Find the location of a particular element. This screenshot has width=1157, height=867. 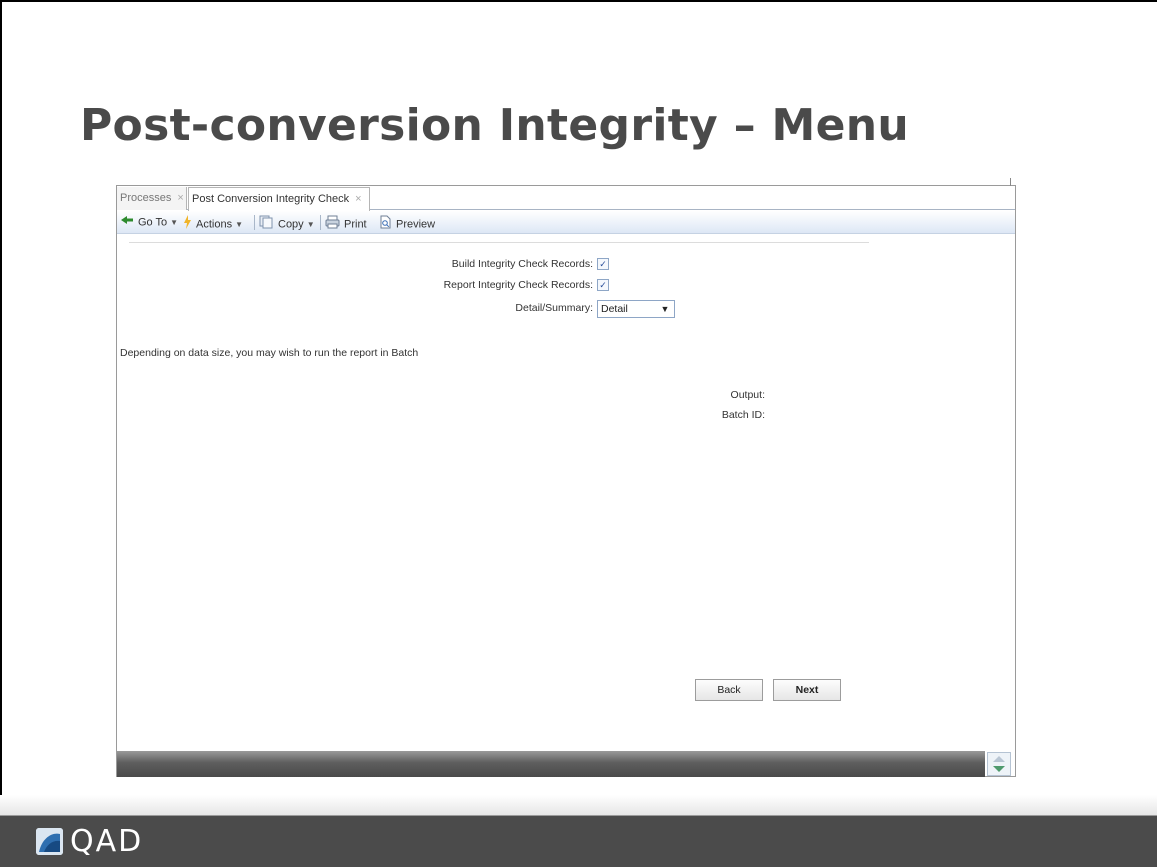

goto-label: Go To is located at coordinates (153, 222).